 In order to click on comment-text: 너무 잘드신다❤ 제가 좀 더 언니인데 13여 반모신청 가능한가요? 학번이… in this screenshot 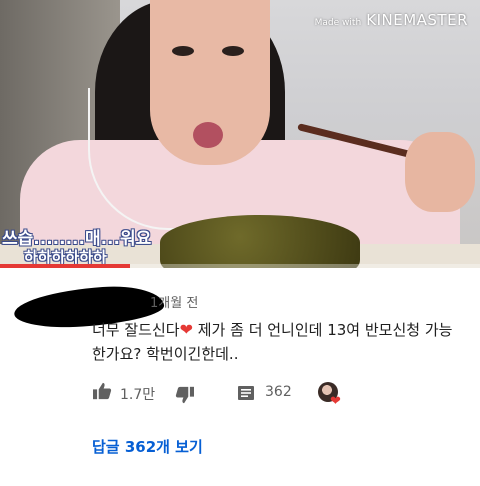, I will do `click(278, 342)`.